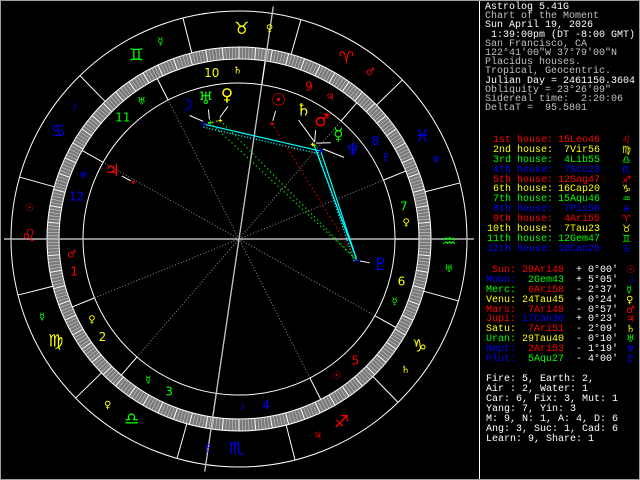 The image size is (640, 480). I want to click on sign-ruler-icon: ☽, so click(72, 107).